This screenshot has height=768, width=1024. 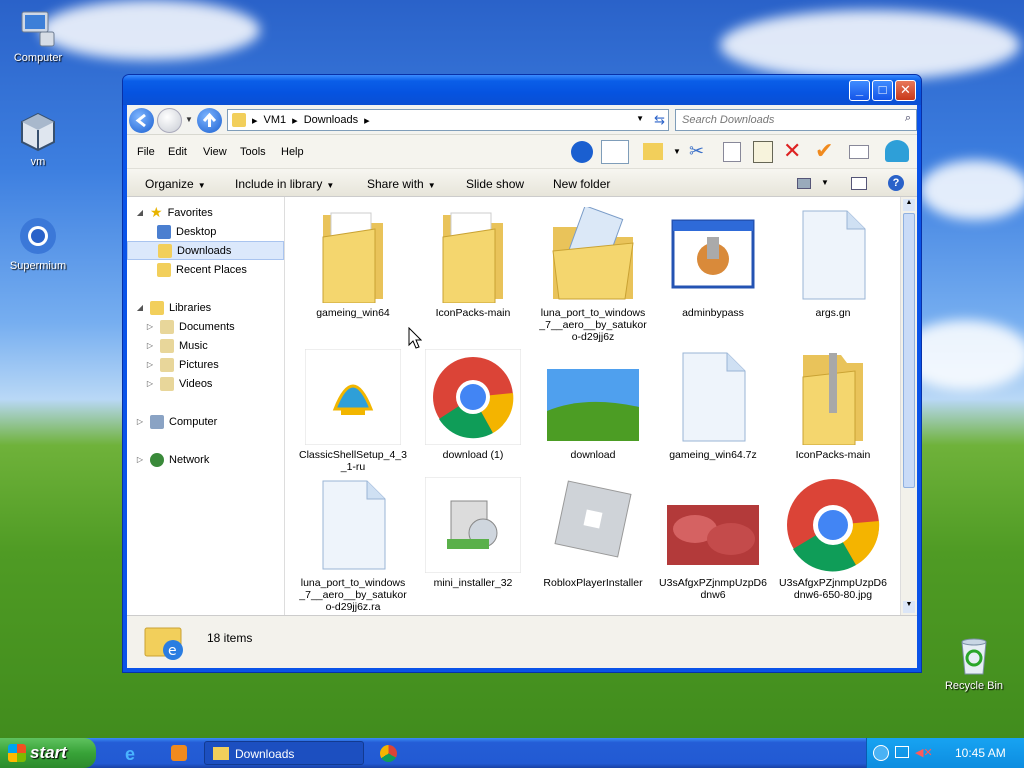 What do you see at coordinates (205, 421) in the screenshot?
I see `nav-computer: ▷ Computer` at bounding box center [205, 421].